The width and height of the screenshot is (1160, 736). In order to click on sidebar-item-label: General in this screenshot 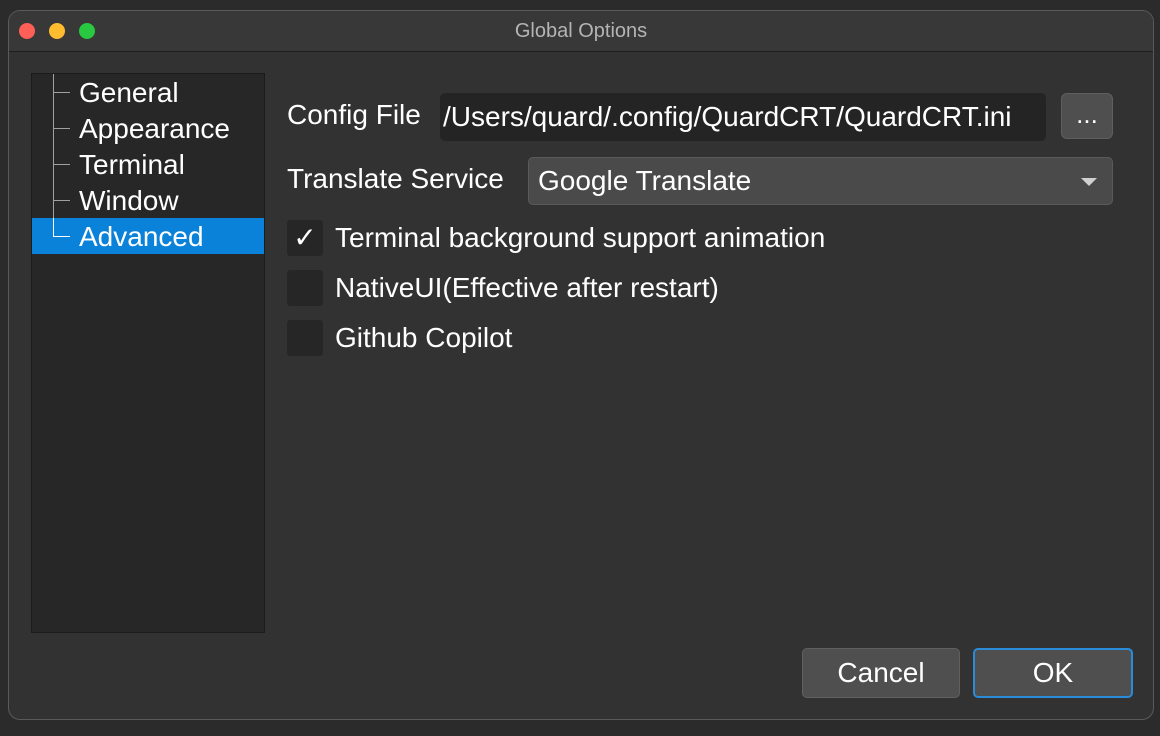, I will do `click(129, 92)`.